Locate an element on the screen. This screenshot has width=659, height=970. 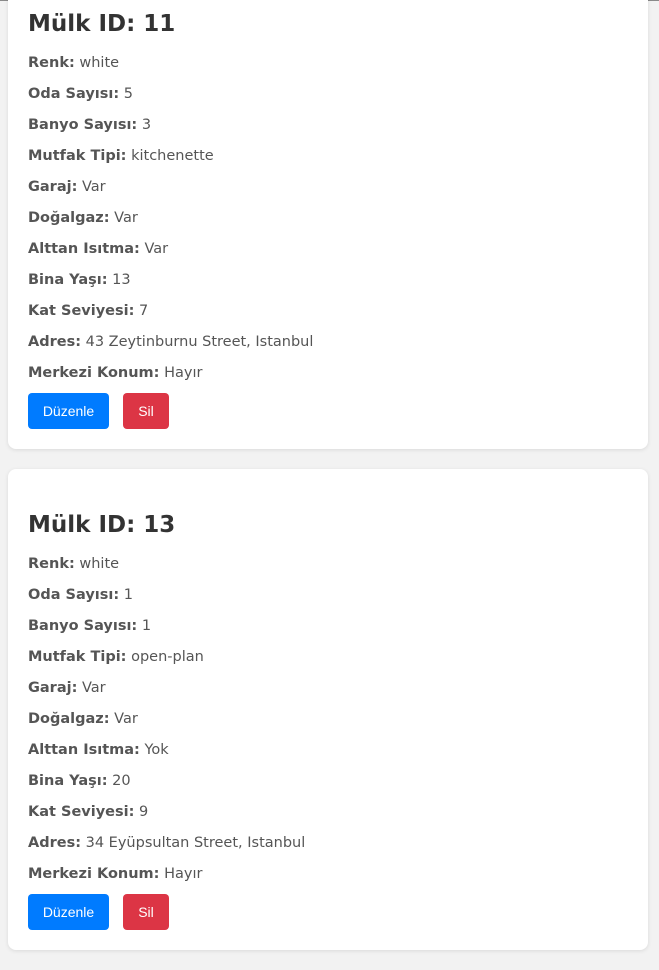
field-banyo: Banyo Sayısı: 1 is located at coordinates (328, 626).